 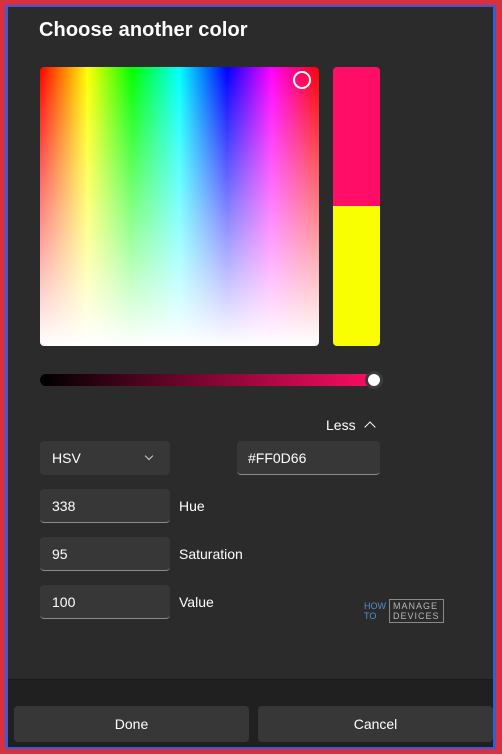 I want to click on hex-input, so click(x=308, y=458).